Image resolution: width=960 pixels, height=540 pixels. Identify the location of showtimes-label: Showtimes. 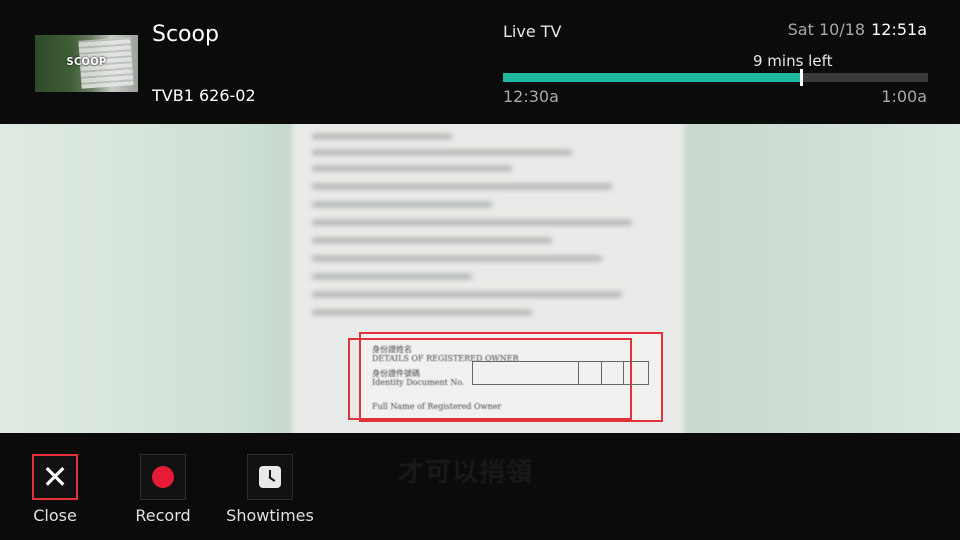
(270, 515).